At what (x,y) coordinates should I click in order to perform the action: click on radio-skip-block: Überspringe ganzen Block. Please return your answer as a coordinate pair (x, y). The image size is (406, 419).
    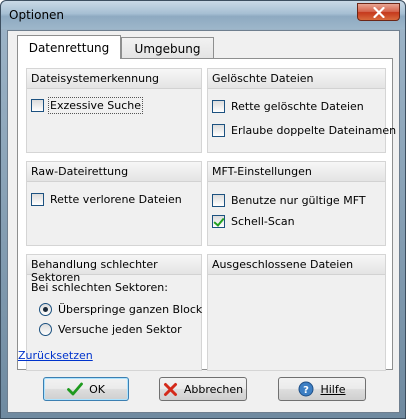
    Looking at the image, I should click on (120, 309).